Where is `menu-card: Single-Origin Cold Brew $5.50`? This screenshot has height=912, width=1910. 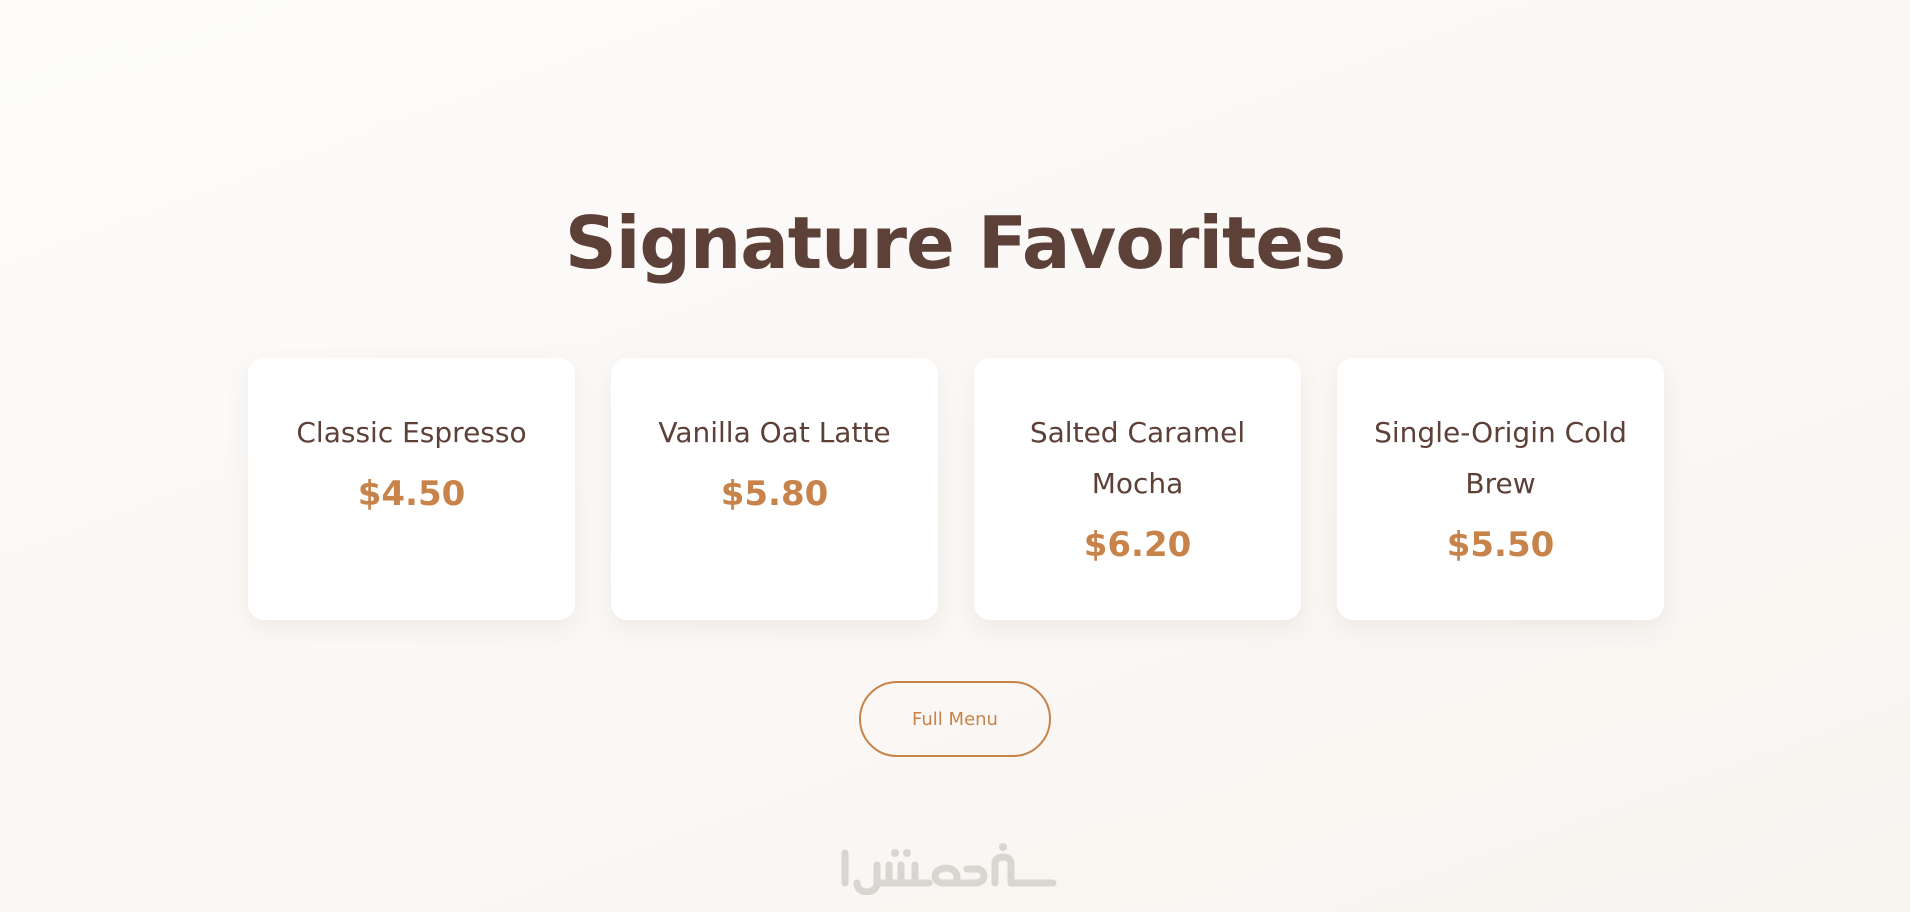
menu-card: Single-Origin Cold Brew $5.50 is located at coordinates (1500, 489).